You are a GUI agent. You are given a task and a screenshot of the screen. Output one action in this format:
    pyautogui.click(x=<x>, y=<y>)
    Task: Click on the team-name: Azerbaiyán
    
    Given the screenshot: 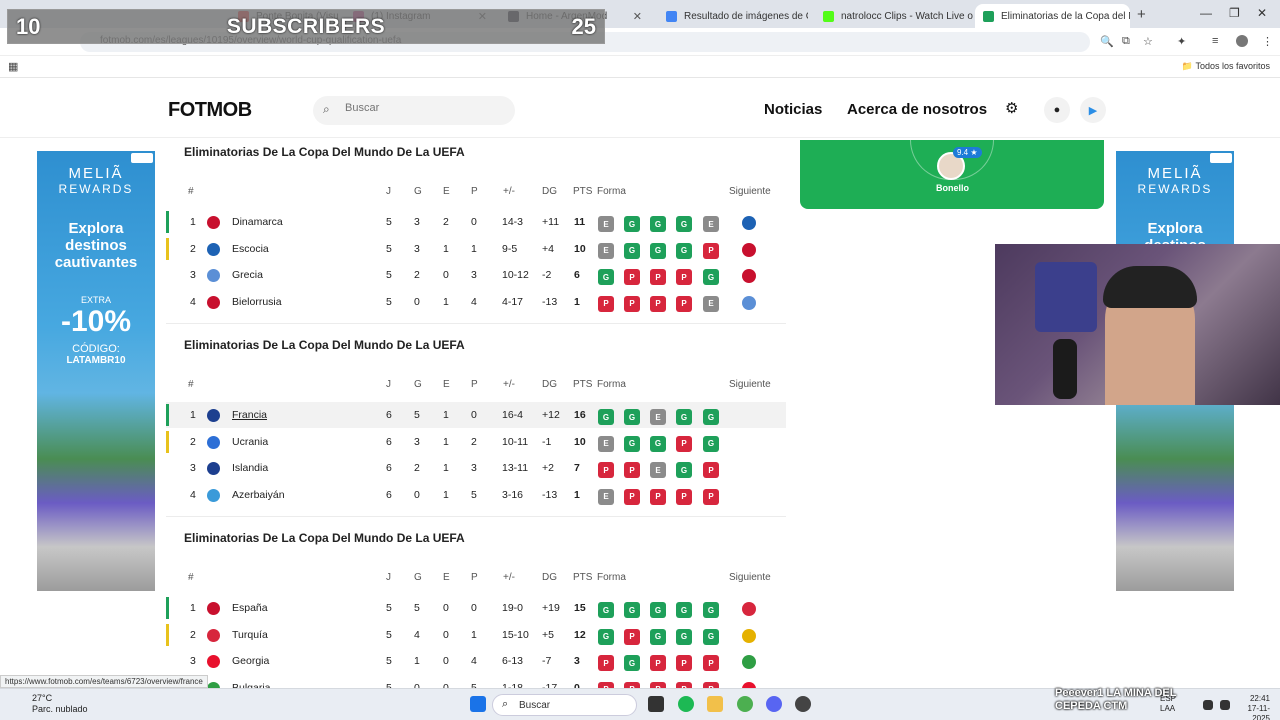 What is the action you would take?
    pyautogui.click(x=258, y=495)
    